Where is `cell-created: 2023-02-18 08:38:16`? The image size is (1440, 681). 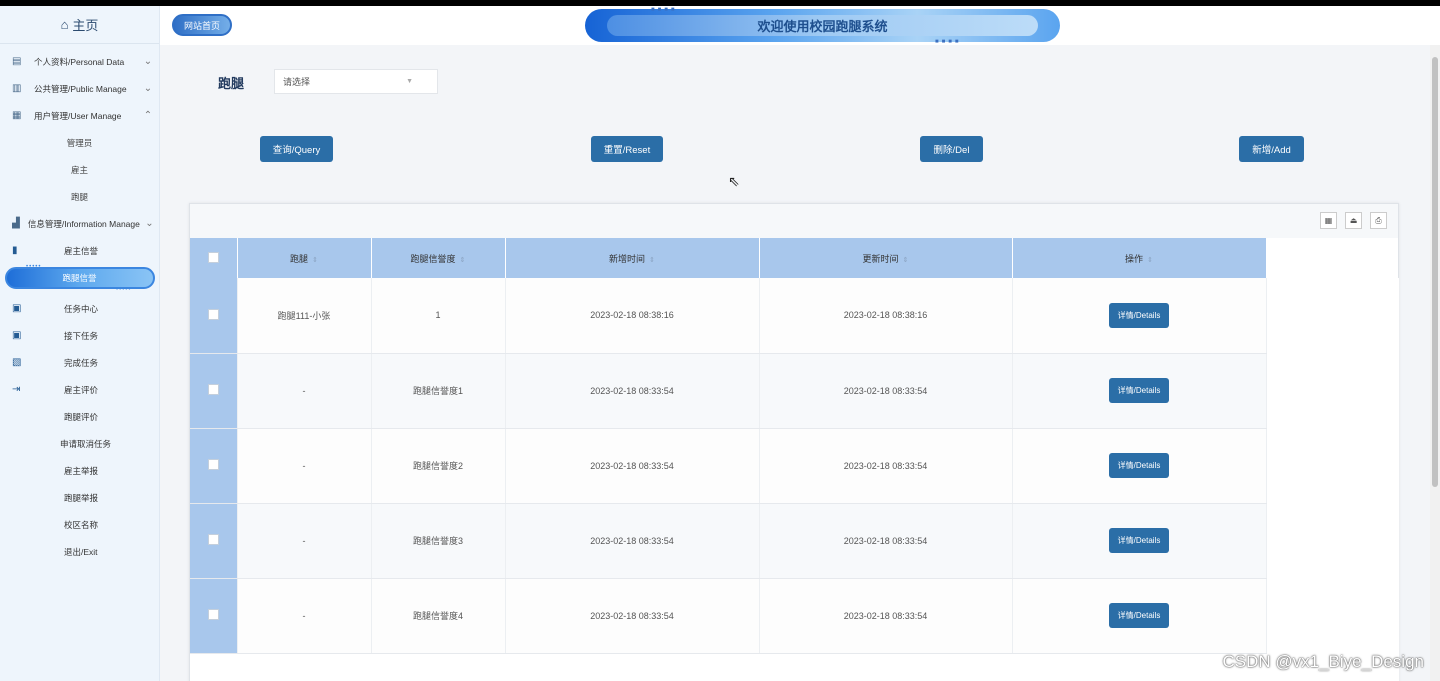 cell-created: 2023-02-18 08:38:16 is located at coordinates (632, 316).